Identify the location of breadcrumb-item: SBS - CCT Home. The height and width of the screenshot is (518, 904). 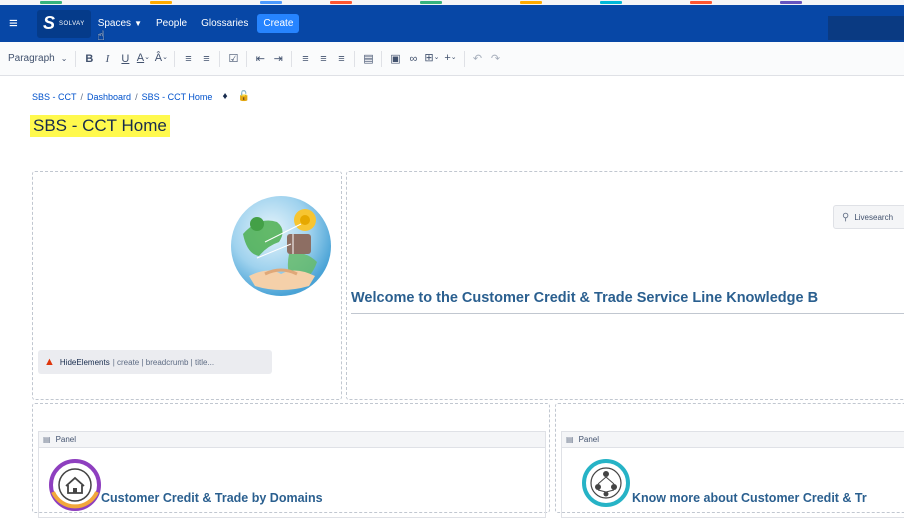
(177, 97).